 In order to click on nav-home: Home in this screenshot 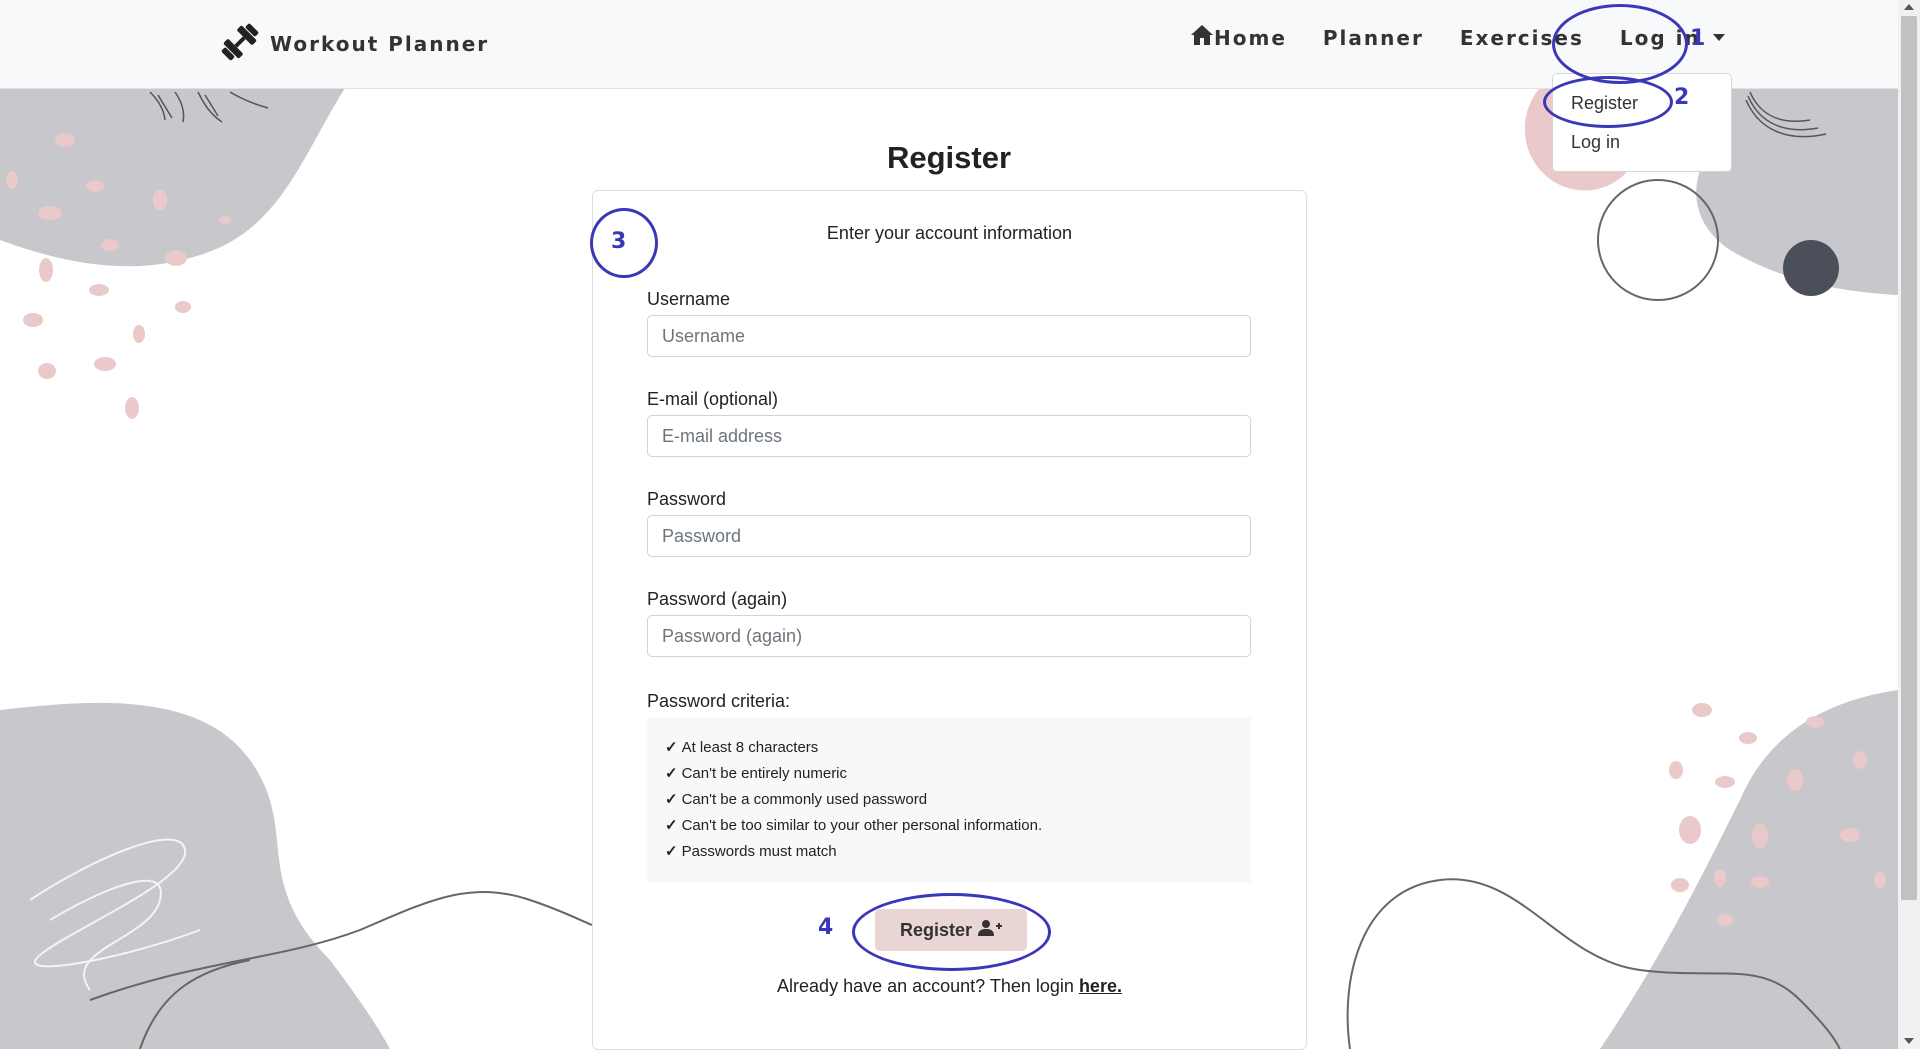, I will do `click(1238, 37)`.